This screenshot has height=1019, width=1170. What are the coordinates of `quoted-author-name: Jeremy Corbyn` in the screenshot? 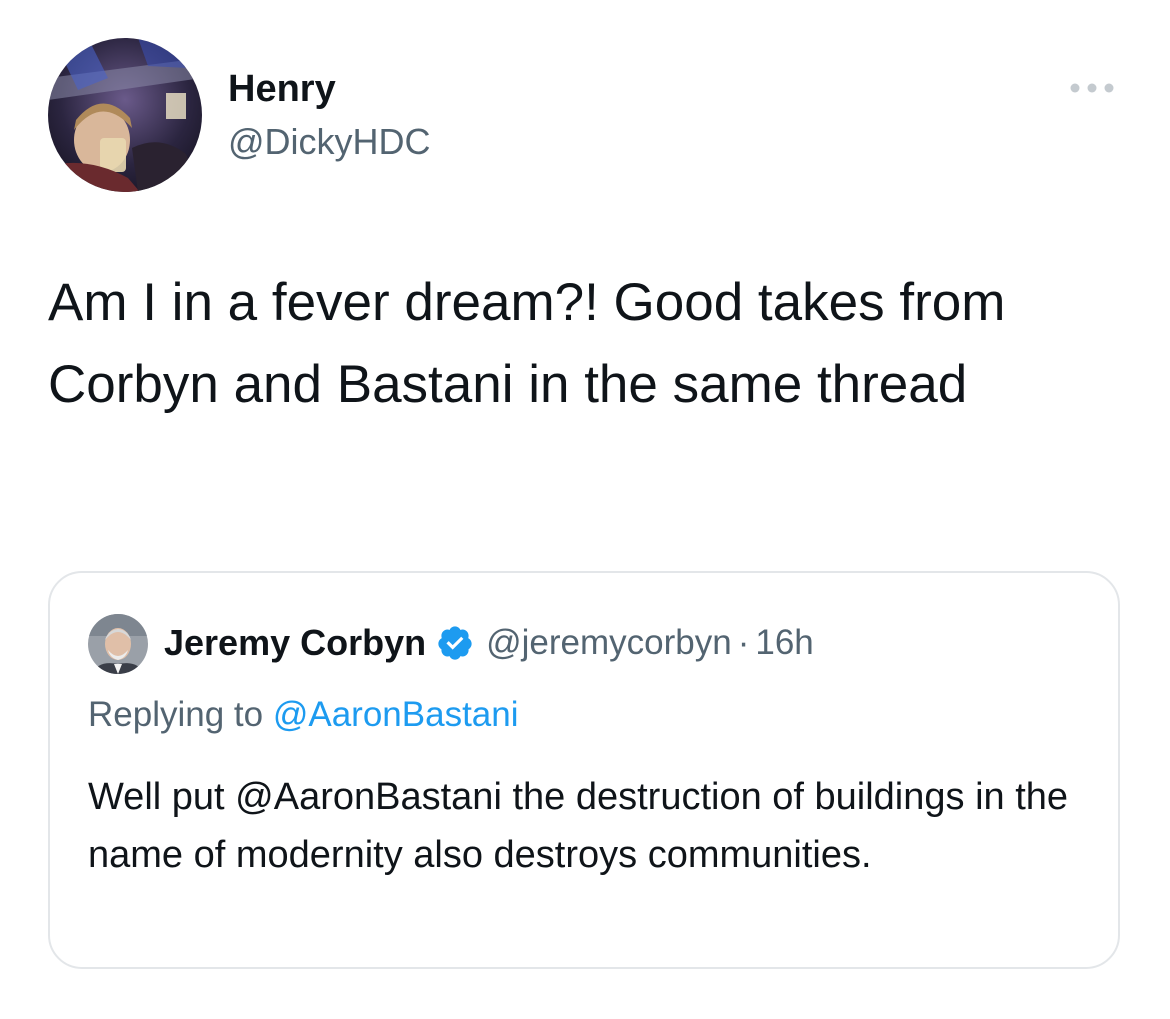 It's located at (295, 643).